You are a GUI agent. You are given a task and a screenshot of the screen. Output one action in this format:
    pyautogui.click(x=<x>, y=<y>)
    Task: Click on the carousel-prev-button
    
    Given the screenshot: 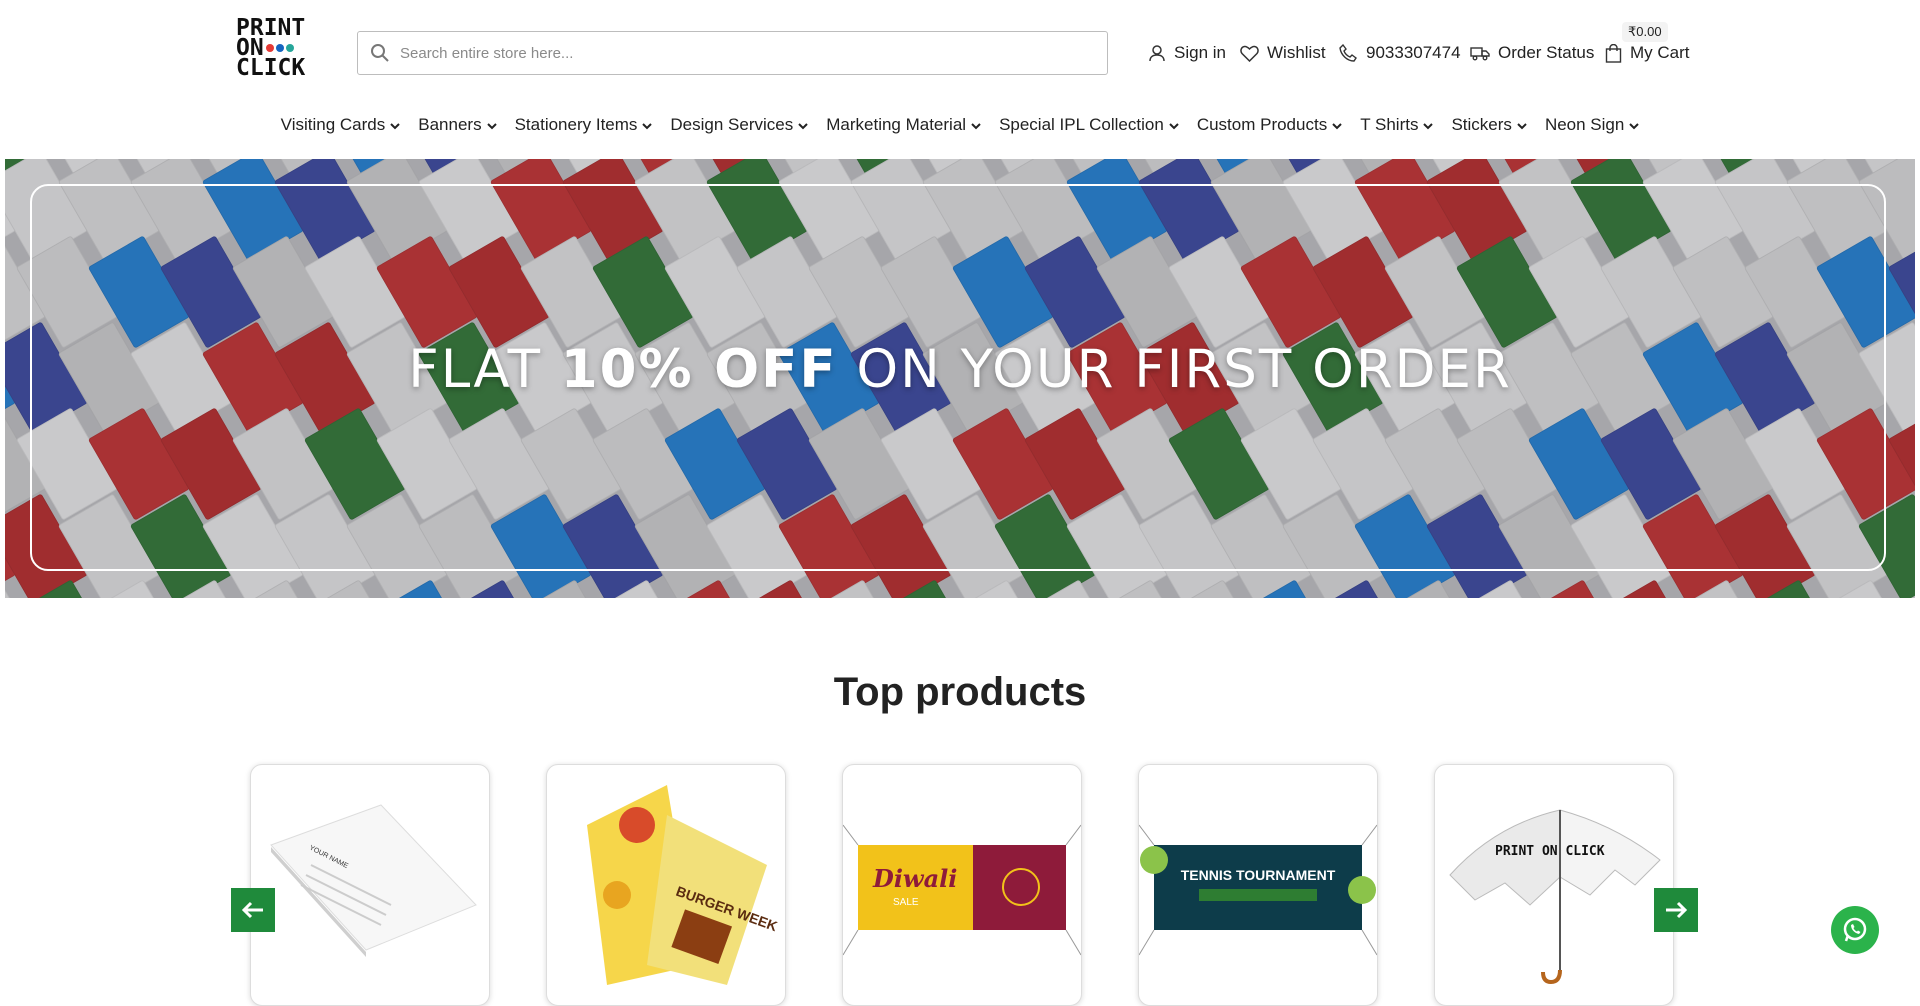 What is the action you would take?
    pyautogui.click(x=253, y=910)
    